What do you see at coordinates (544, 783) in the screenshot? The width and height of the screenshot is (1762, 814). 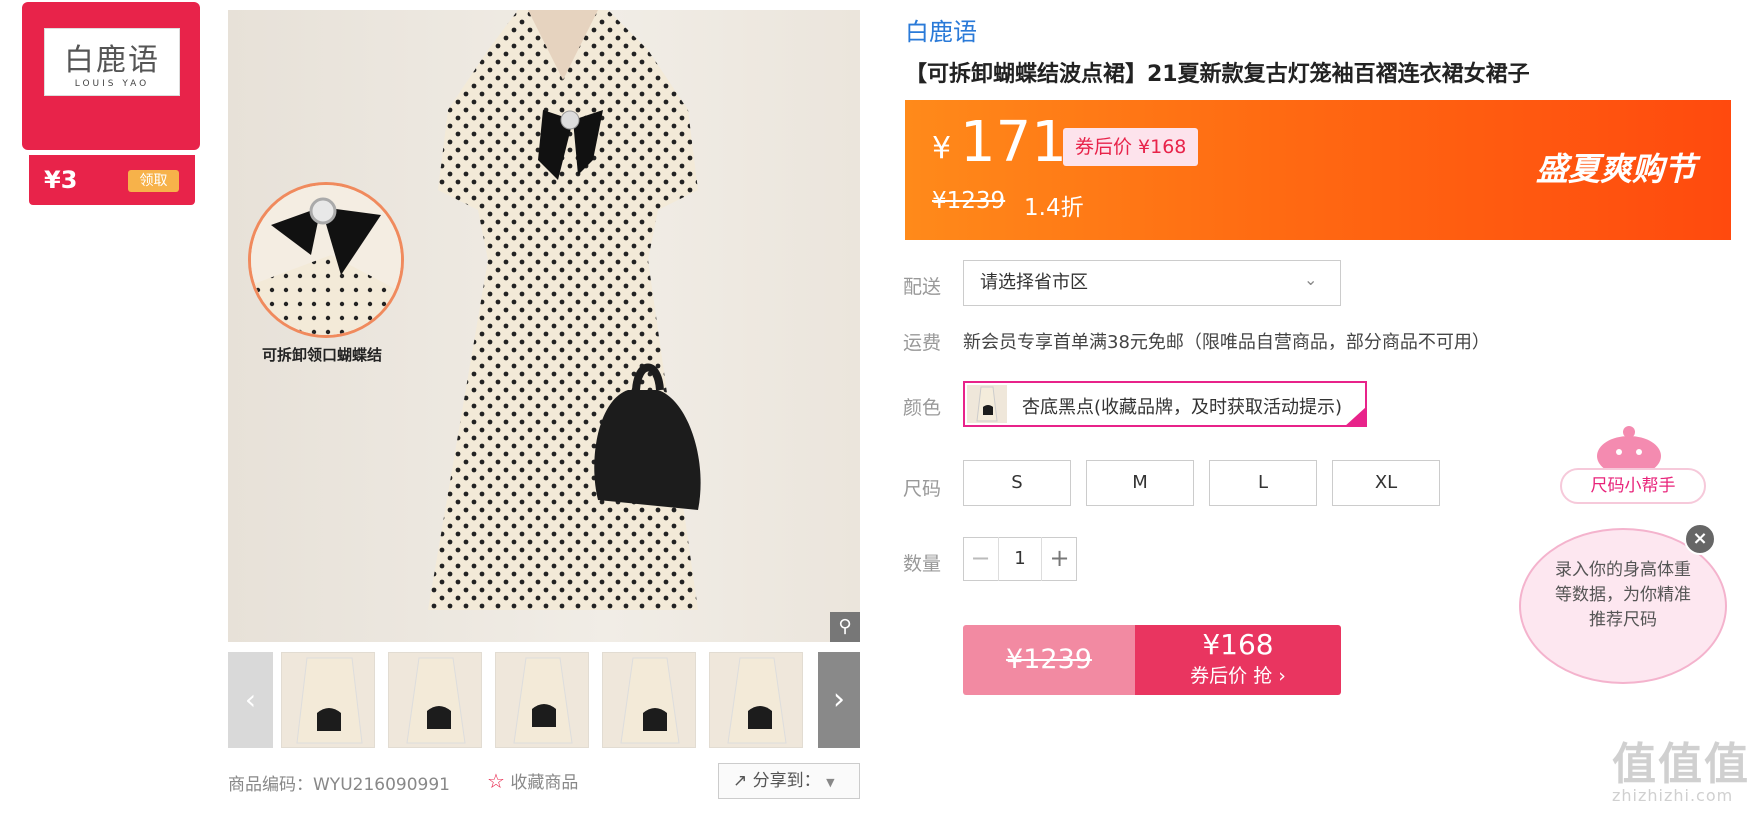 I see `favorite-label: 收藏商品` at bounding box center [544, 783].